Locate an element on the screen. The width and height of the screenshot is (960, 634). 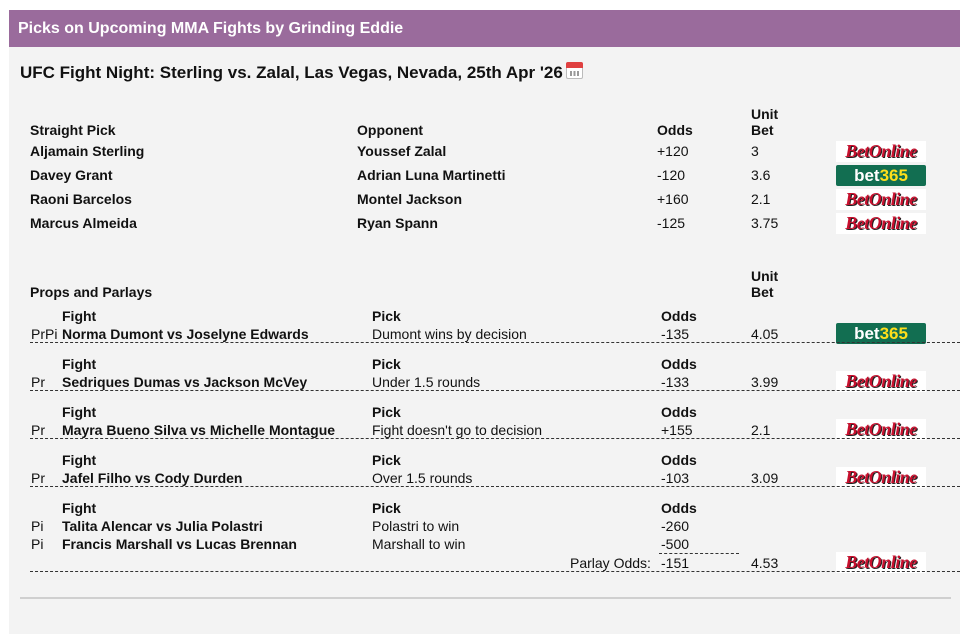
unit-bet-value: 3.99 is located at coordinates (765, 382).